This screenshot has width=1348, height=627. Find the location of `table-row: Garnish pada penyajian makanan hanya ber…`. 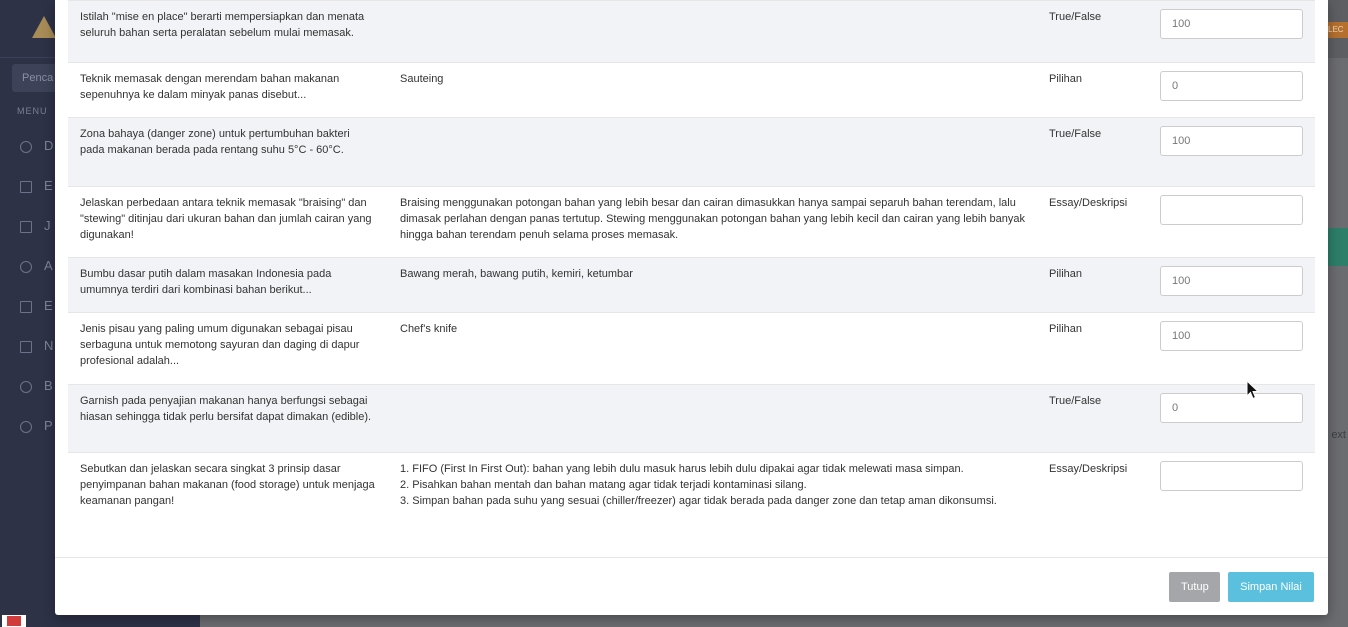

table-row: Garnish pada penyajian makanan hanya ber… is located at coordinates (691, 418).